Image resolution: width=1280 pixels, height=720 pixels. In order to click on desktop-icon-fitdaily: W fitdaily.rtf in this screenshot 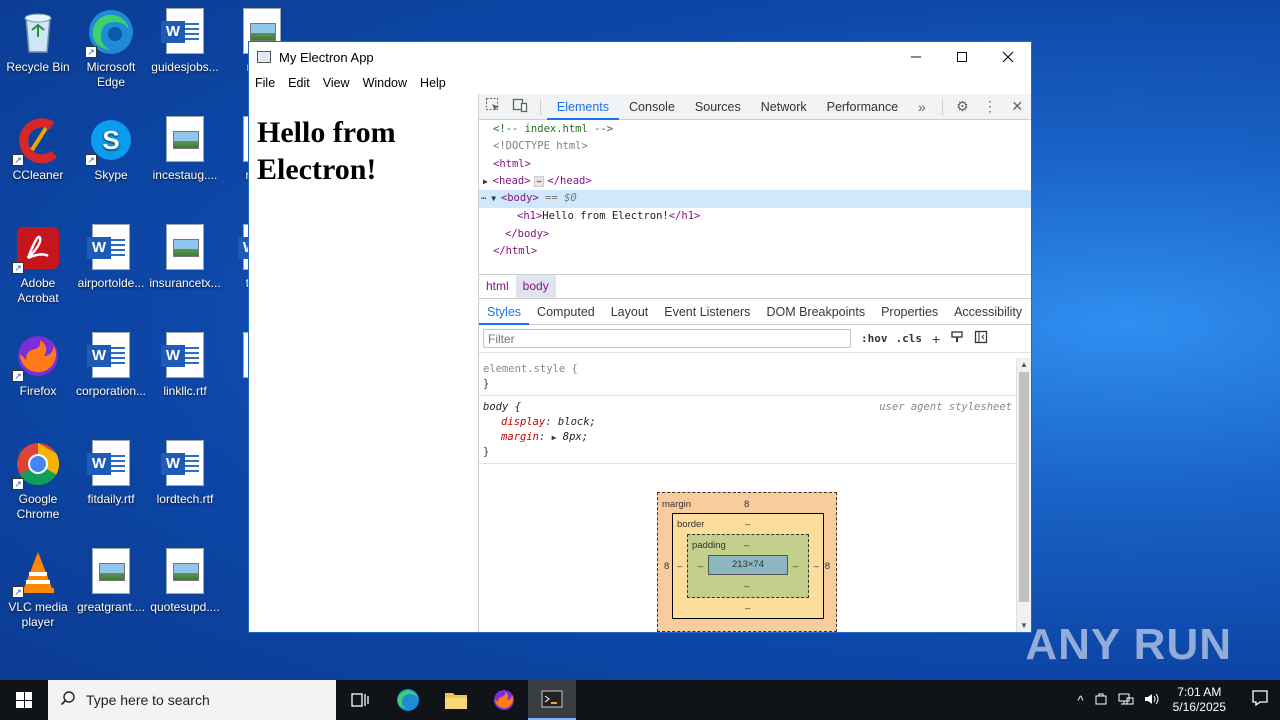, I will do `click(111, 473)`.